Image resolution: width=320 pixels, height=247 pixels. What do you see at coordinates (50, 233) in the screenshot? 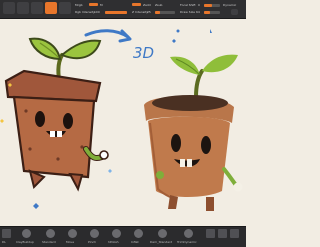
I see `standard-brush-icon` at bounding box center [50, 233].